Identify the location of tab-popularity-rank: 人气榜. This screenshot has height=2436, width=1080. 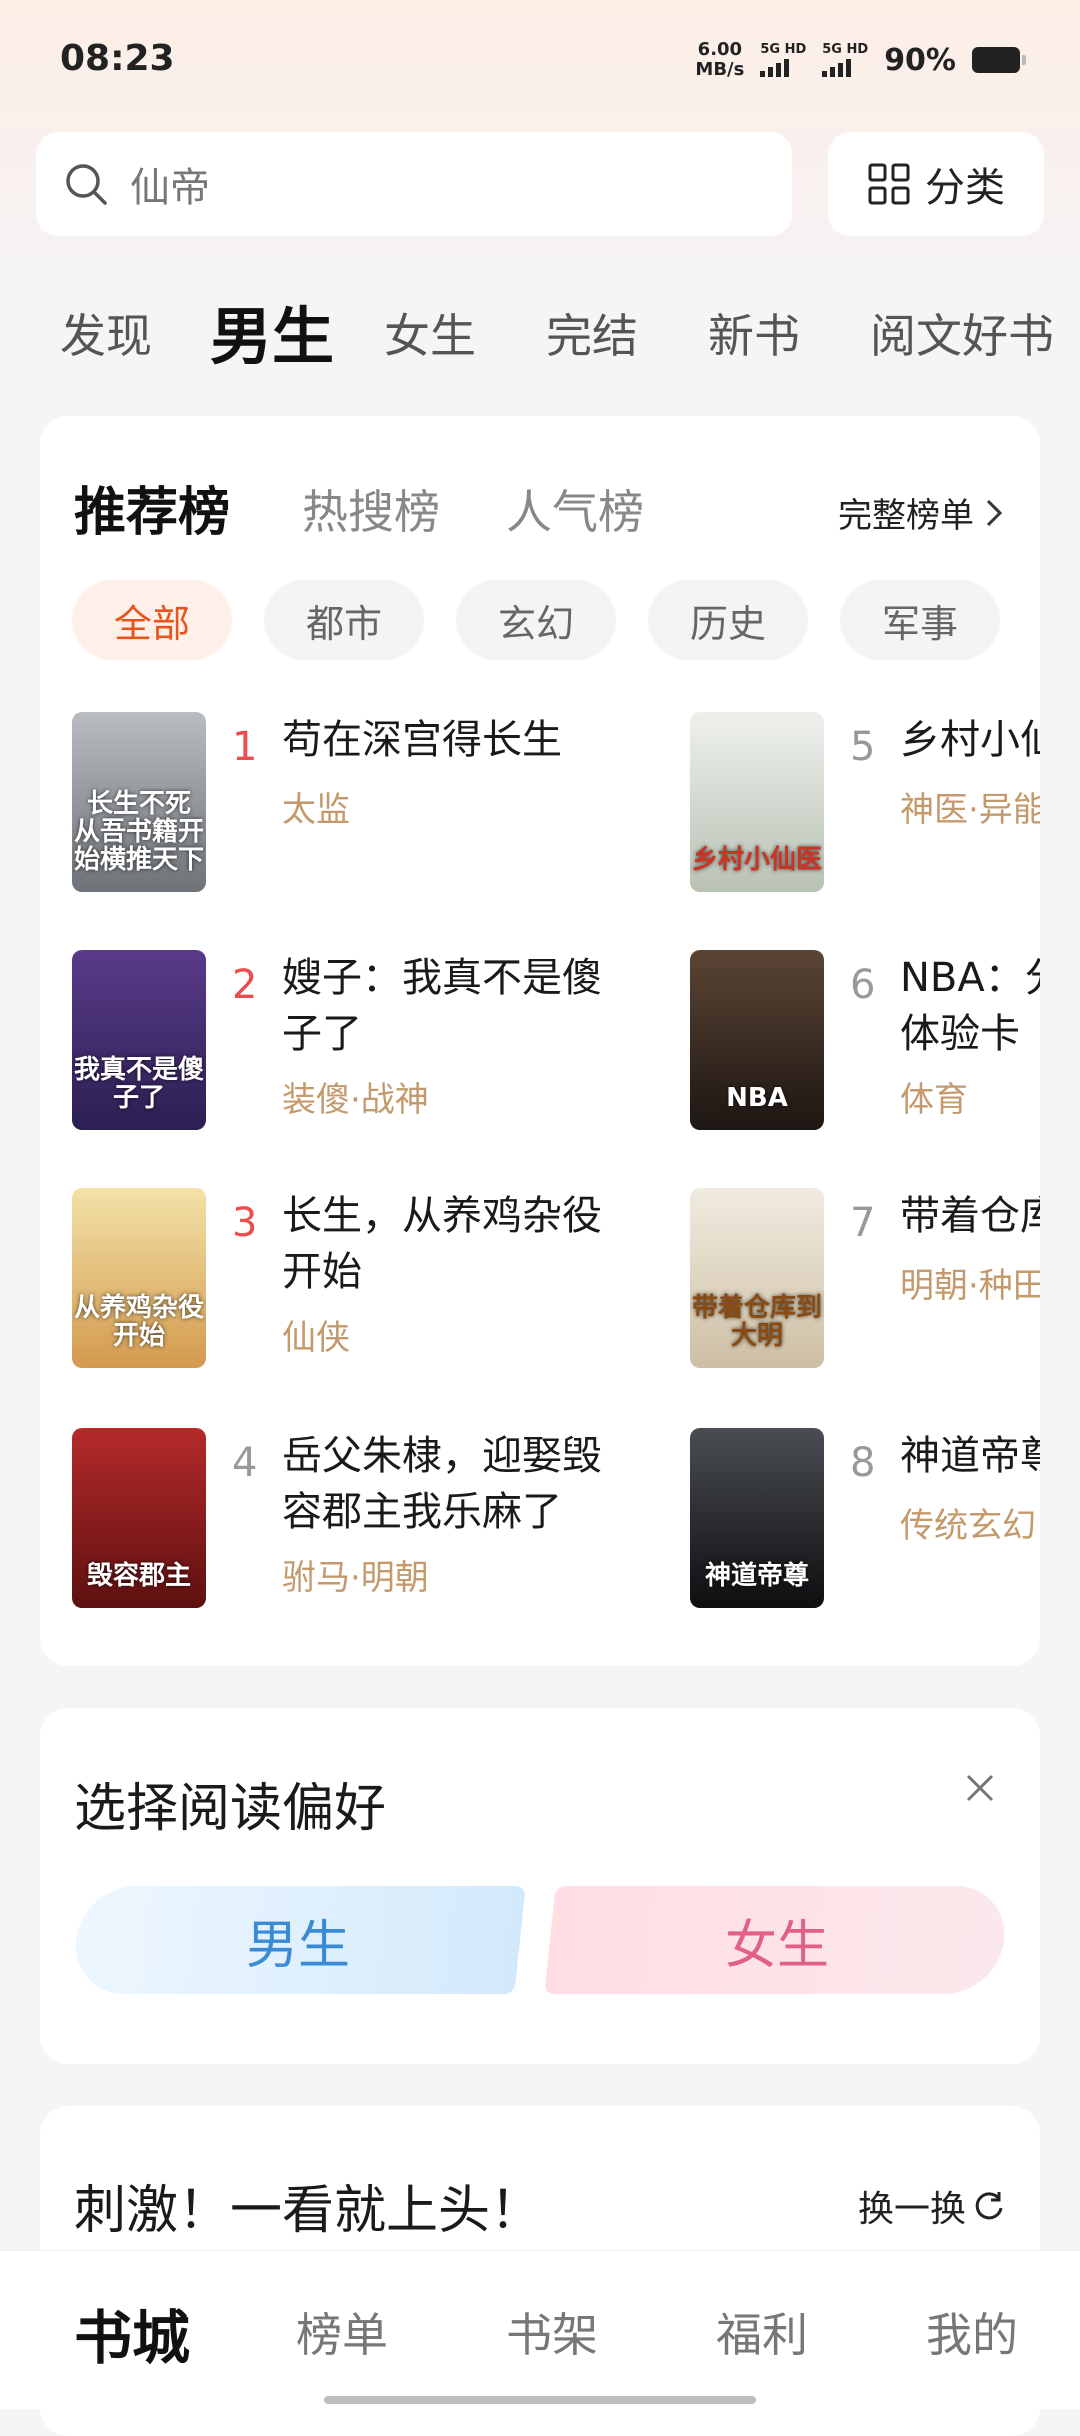
(575, 509).